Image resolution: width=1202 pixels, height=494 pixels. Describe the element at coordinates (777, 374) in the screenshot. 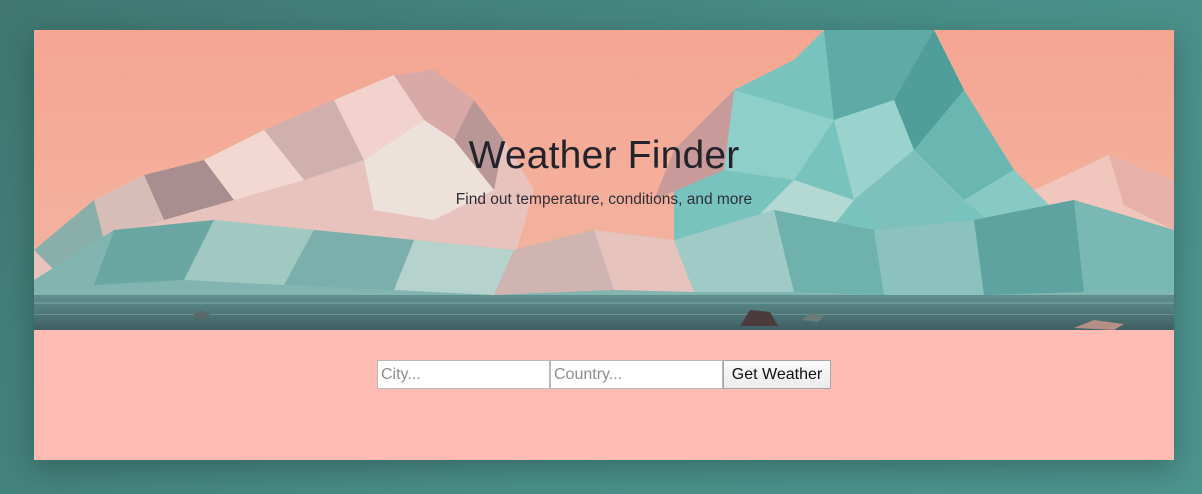

I see `get-weather-button: Get Weather` at that location.